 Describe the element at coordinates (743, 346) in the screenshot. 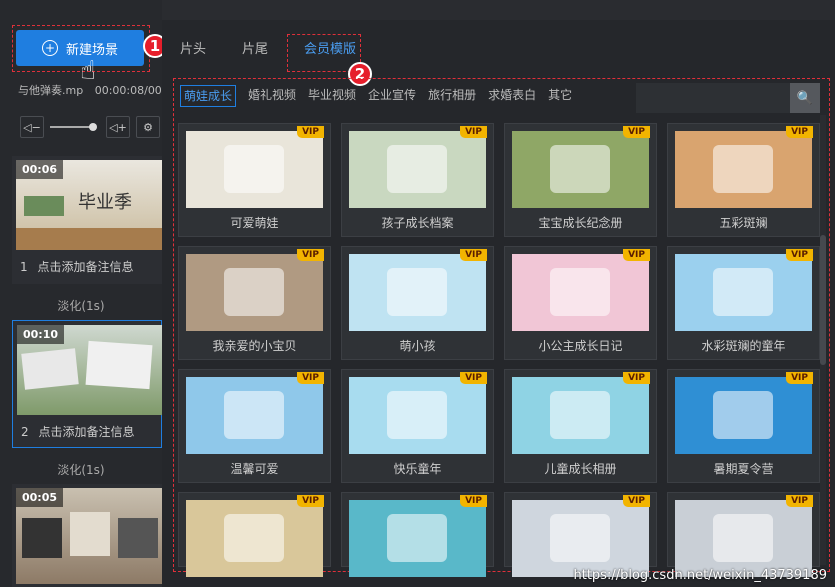

I see `template-title: 水彩斑斓的童年` at that location.